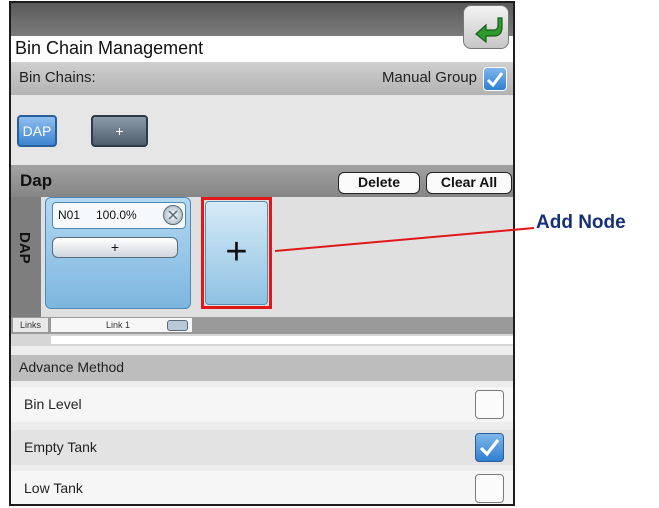 This screenshot has width=659, height=508. I want to click on option-label: Empty Tank, so click(60, 447).